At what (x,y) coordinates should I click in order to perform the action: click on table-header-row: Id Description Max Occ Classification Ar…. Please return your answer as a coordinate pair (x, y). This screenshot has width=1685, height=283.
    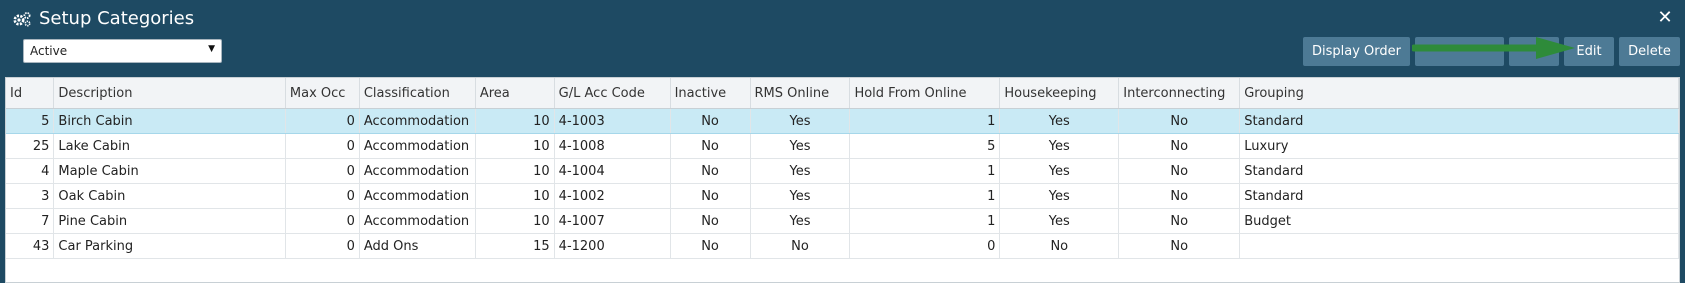
    Looking at the image, I should click on (842, 93).